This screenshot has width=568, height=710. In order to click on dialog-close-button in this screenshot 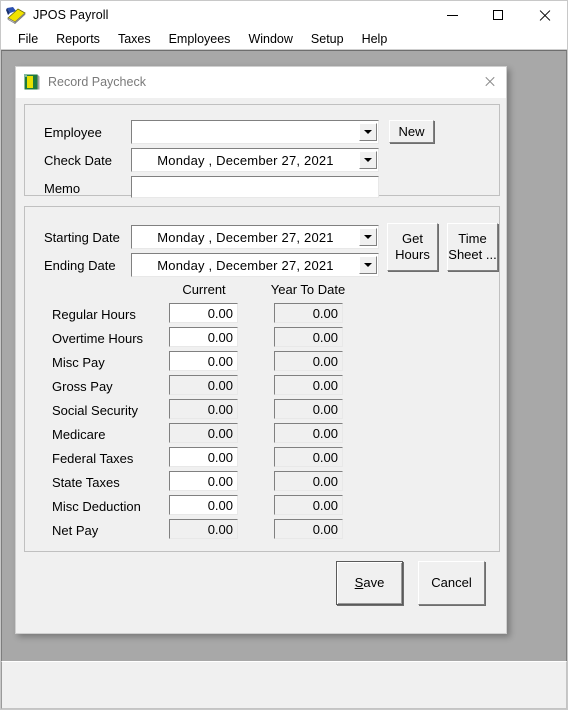, I will do `click(489, 81)`.